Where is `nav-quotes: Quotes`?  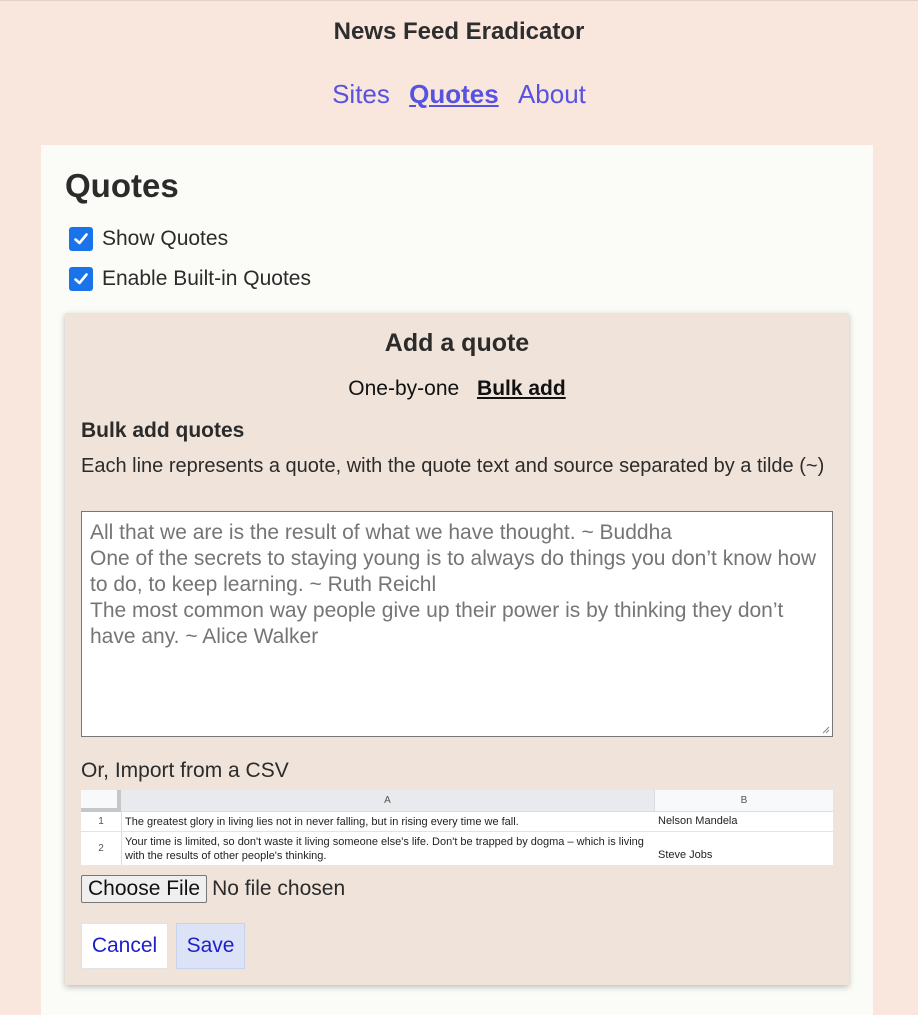 nav-quotes: Quotes is located at coordinates (454, 94).